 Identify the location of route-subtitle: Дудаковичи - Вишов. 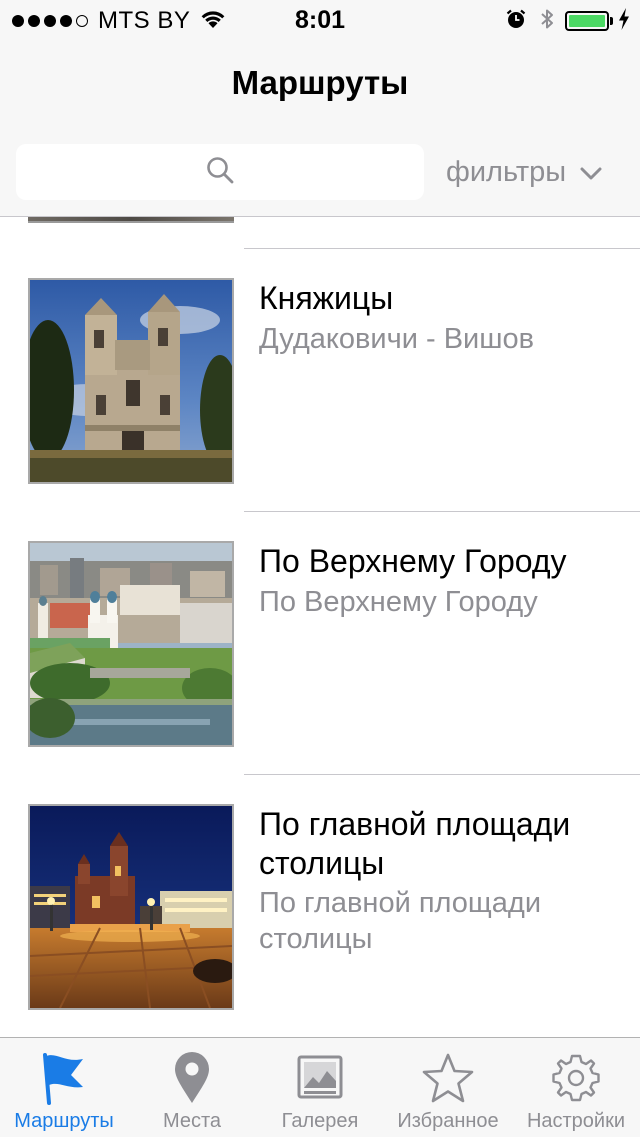
(397, 339).